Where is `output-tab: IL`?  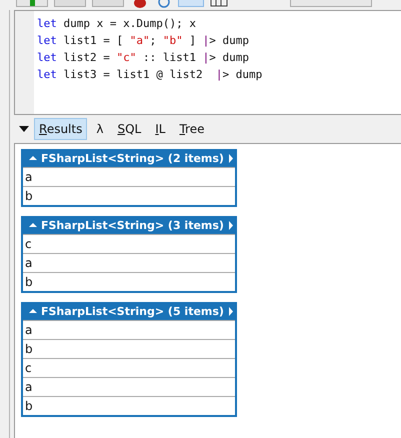
output-tab: IL is located at coordinates (160, 129).